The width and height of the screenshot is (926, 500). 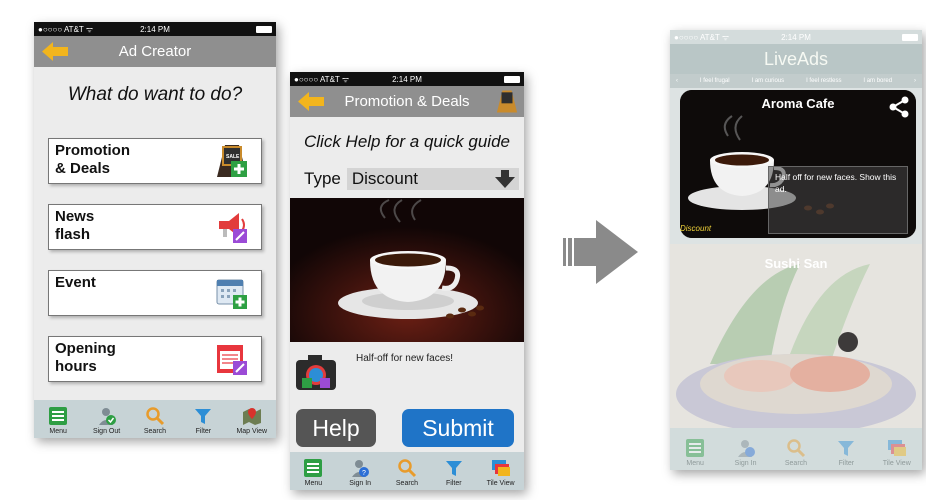 What do you see at coordinates (915, 81) in the screenshot?
I see `mood-next-arrow: ›` at bounding box center [915, 81].